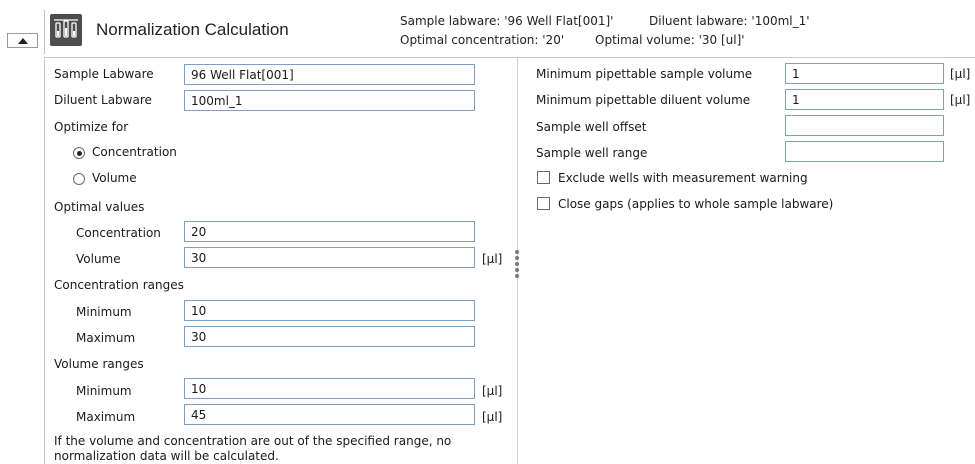 This screenshot has height=464, width=975. What do you see at coordinates (864, 151) in the screenshot?
I see `sample-well-range-field` at bounding box center [864, 151].